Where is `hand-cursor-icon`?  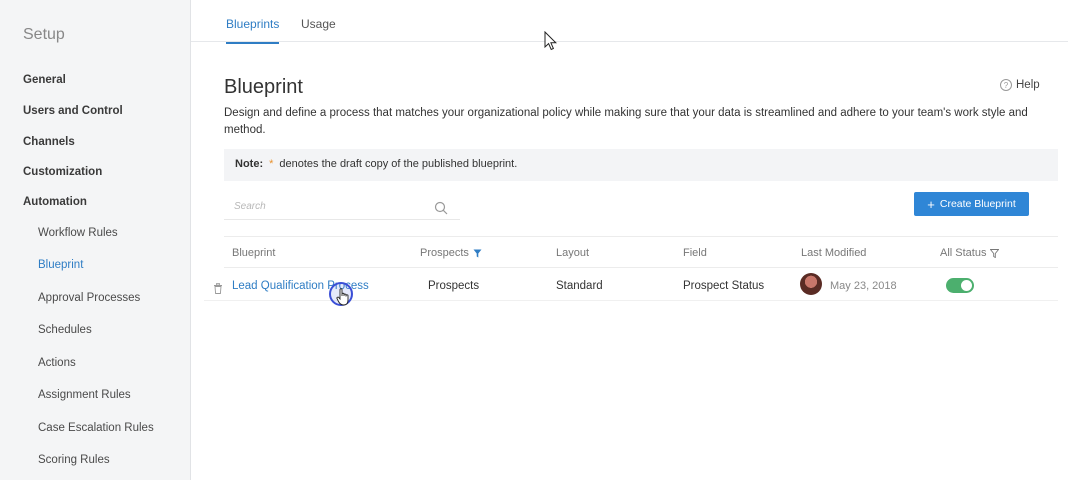
hand-cursor-icon is located at coordinates (342, 297).